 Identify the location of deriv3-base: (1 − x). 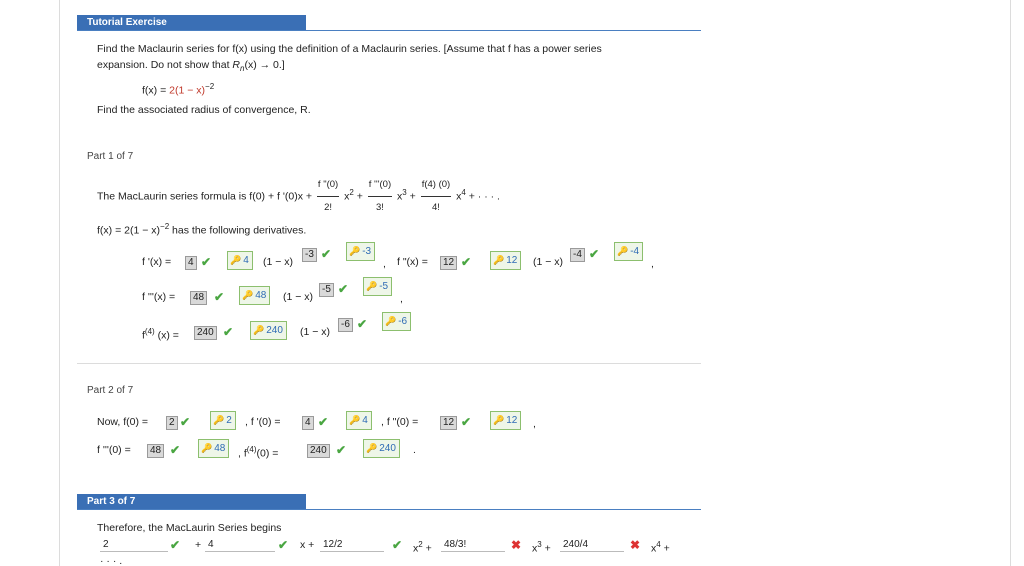
(298, 297).